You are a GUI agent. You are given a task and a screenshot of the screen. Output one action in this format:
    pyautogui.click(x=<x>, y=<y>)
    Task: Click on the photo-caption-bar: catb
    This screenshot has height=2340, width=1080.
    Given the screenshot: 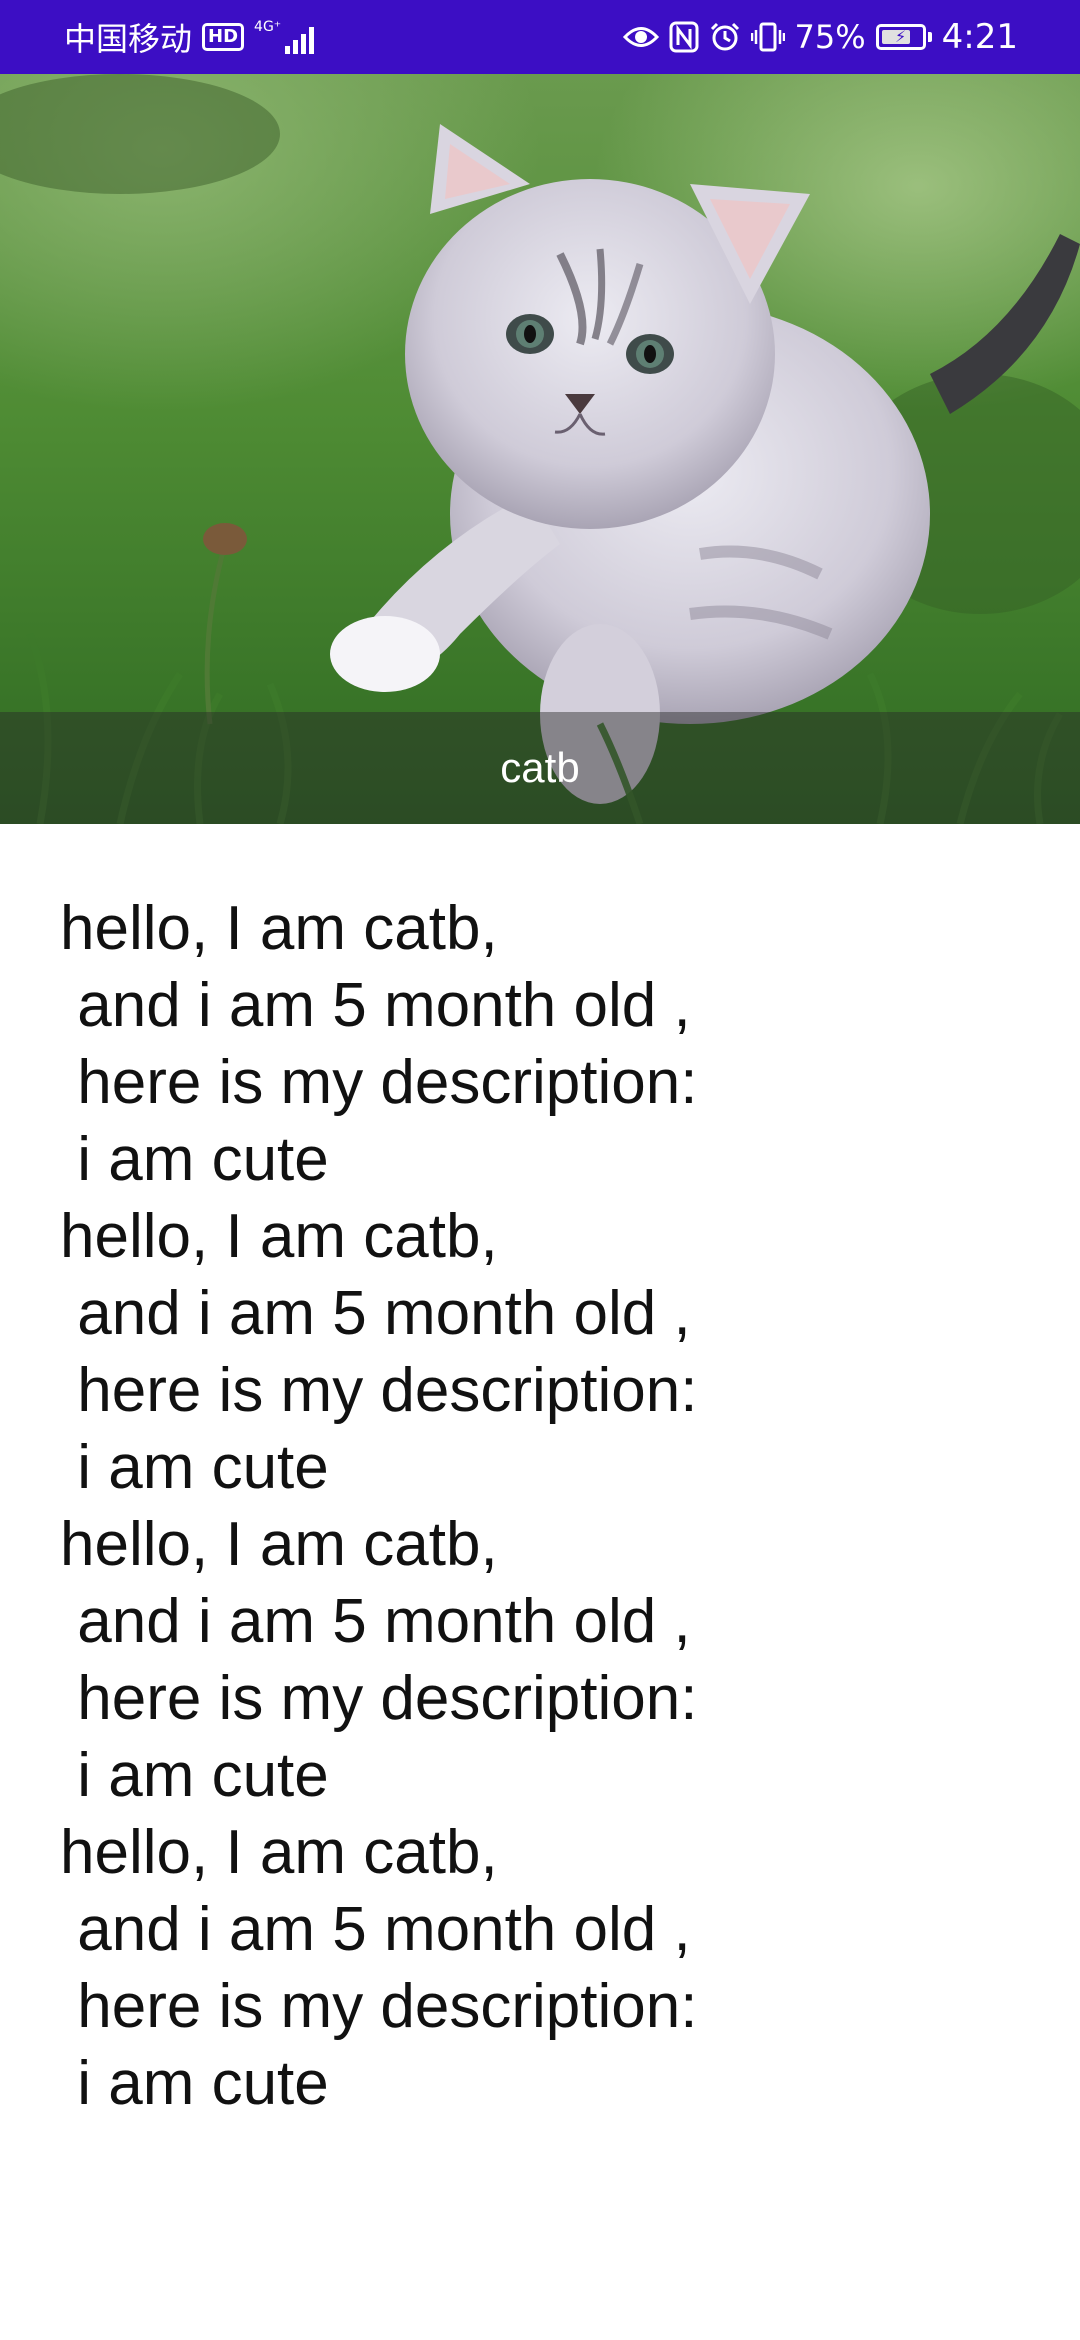 What is the action you would take?
    pyautogui.click(x=540, y=768)
    